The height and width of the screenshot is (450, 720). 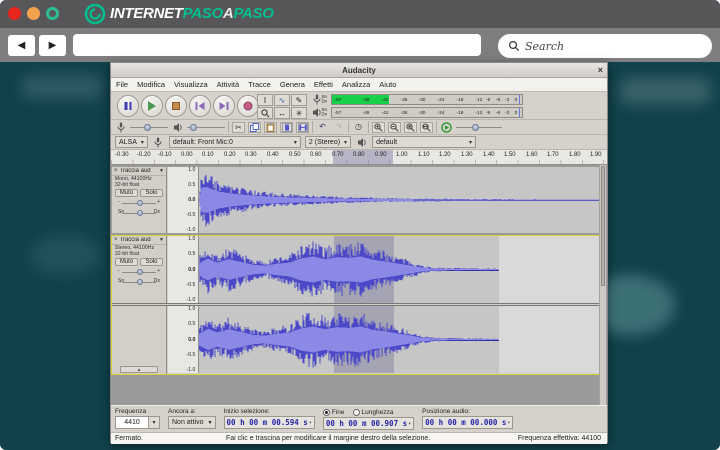 I want to click on project-rate-dropdown: 4410 ▾, so click(x=137, y=422).